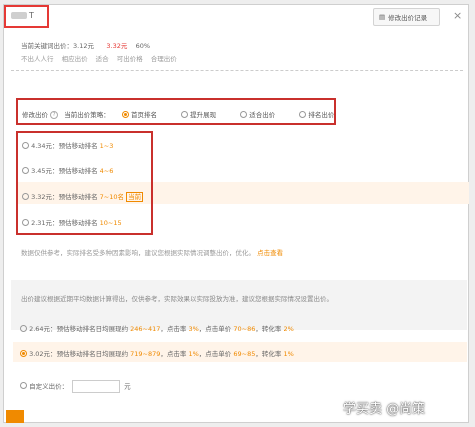 This screenshot has width=475, height=427. I want to click on dialog-title: T, so click(22, 15).